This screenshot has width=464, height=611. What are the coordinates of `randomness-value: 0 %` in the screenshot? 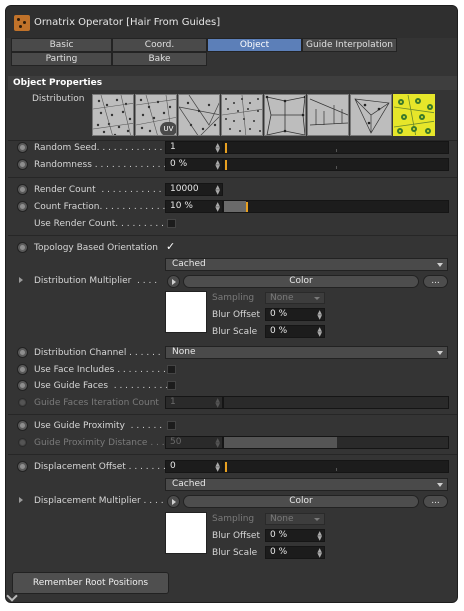 It's located at (179, 164).